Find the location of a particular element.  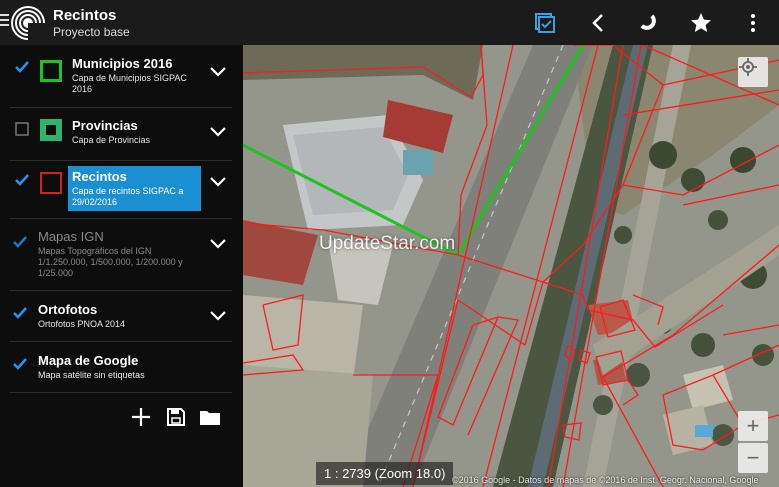

layer-name: Mapa de Google is located at coordinates (88, 360).